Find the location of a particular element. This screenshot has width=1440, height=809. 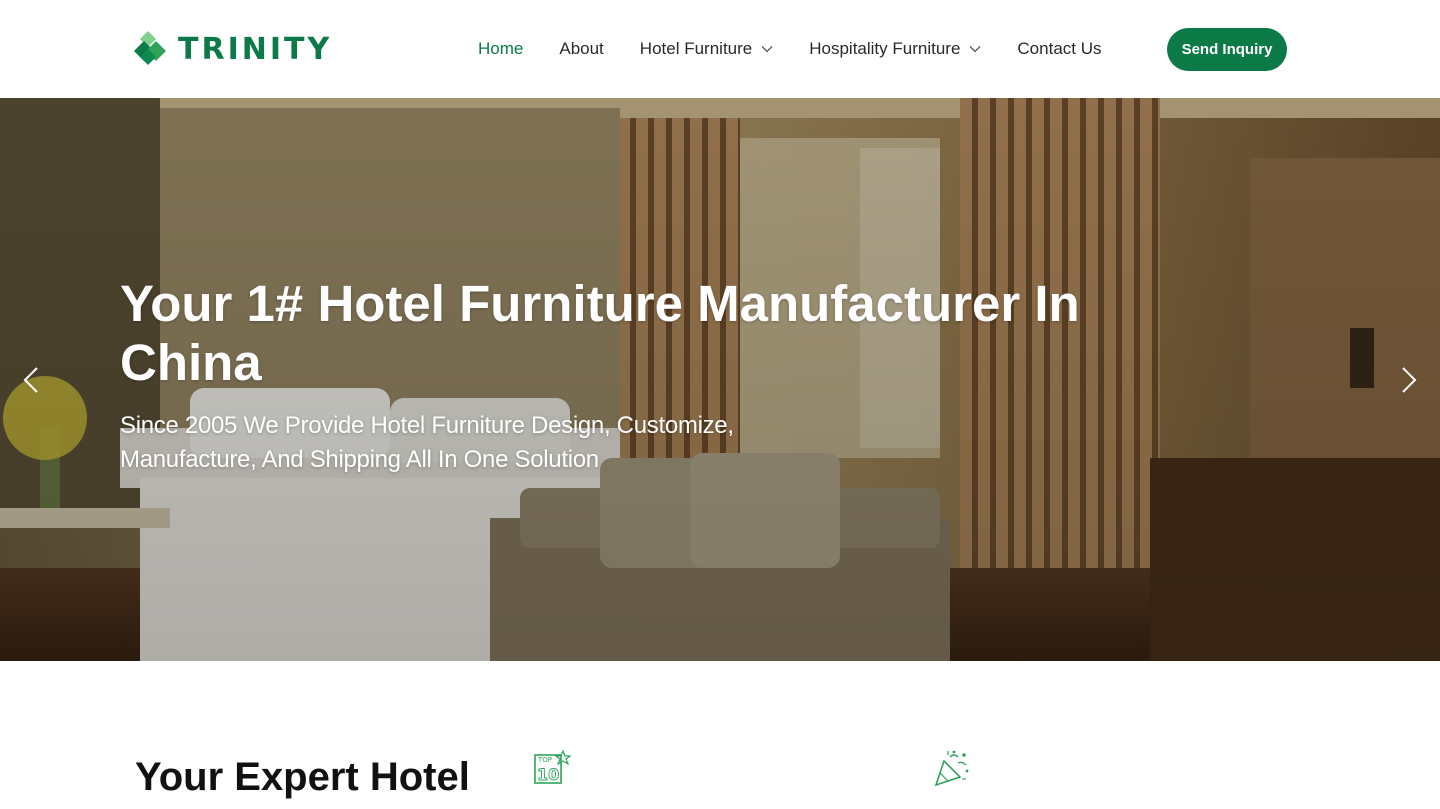

top-10-badge-icon: TOP 10 is located at coordinates (552, 766).